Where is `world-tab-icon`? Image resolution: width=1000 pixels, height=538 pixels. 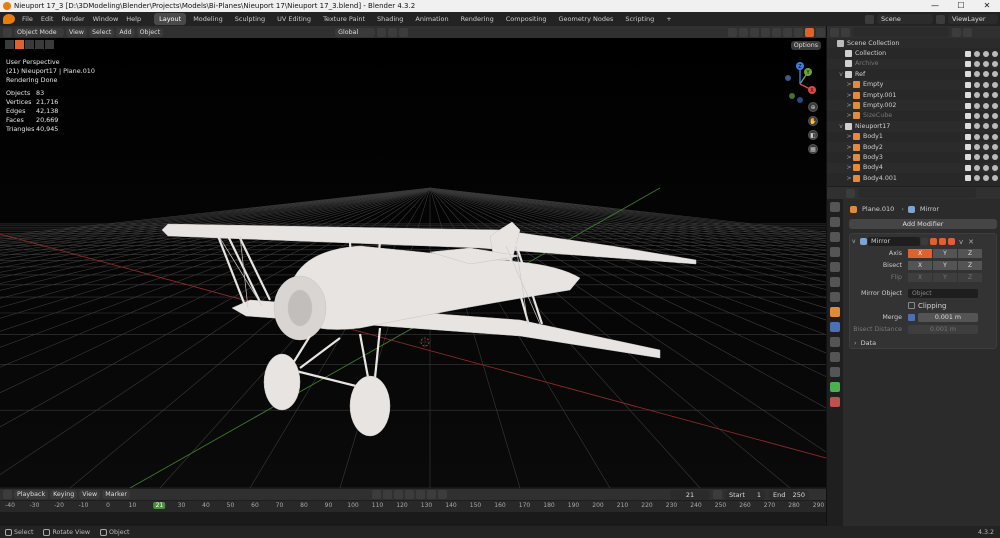 world-tab-icon is located at coordinates (835, 282).